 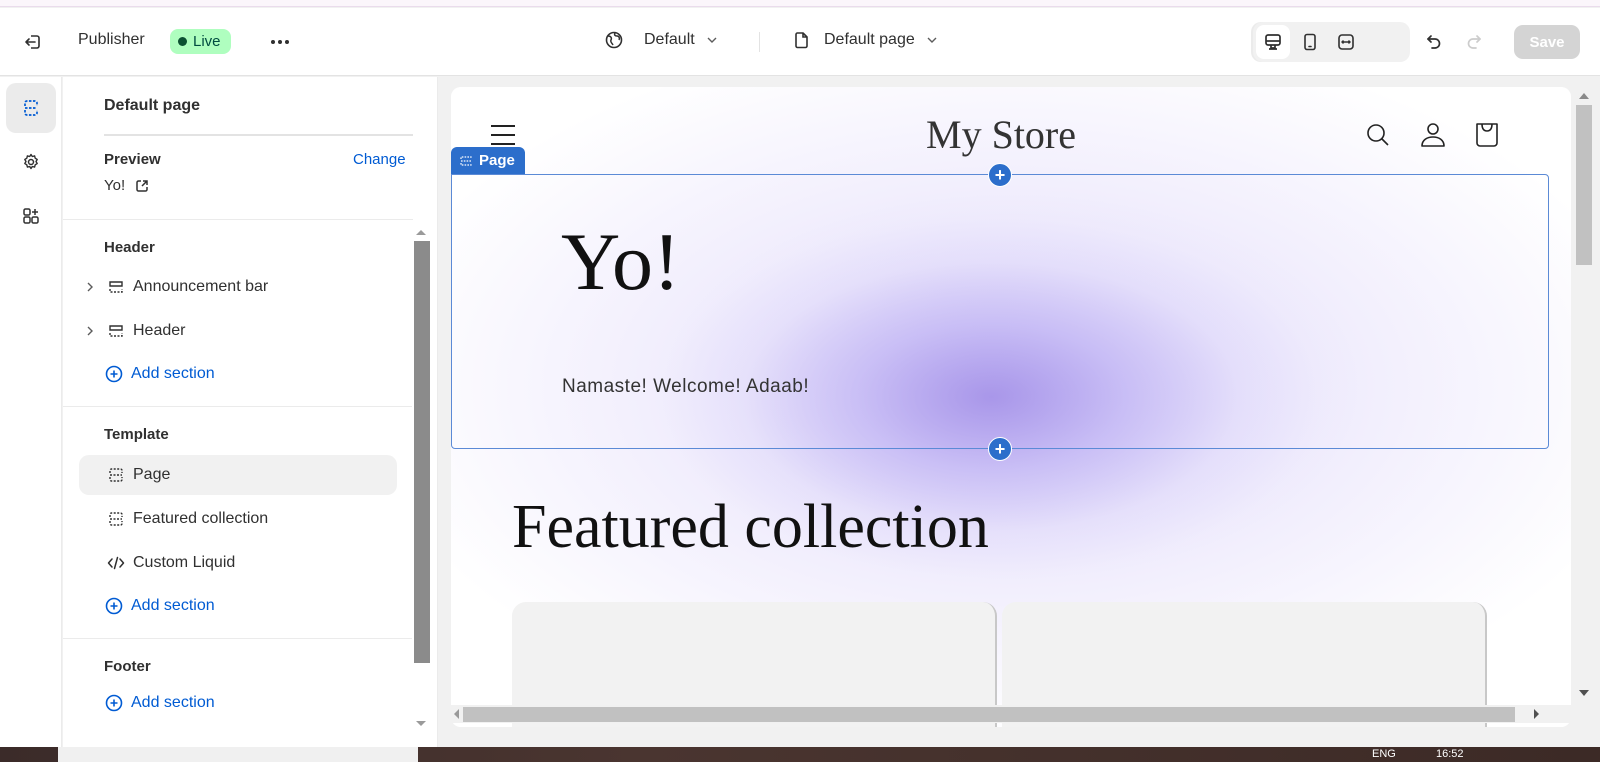 What do you see at coordinates (1450, 754) in the screenshot?
I see `clock: 16:52` at bounding box center [1450, 754].